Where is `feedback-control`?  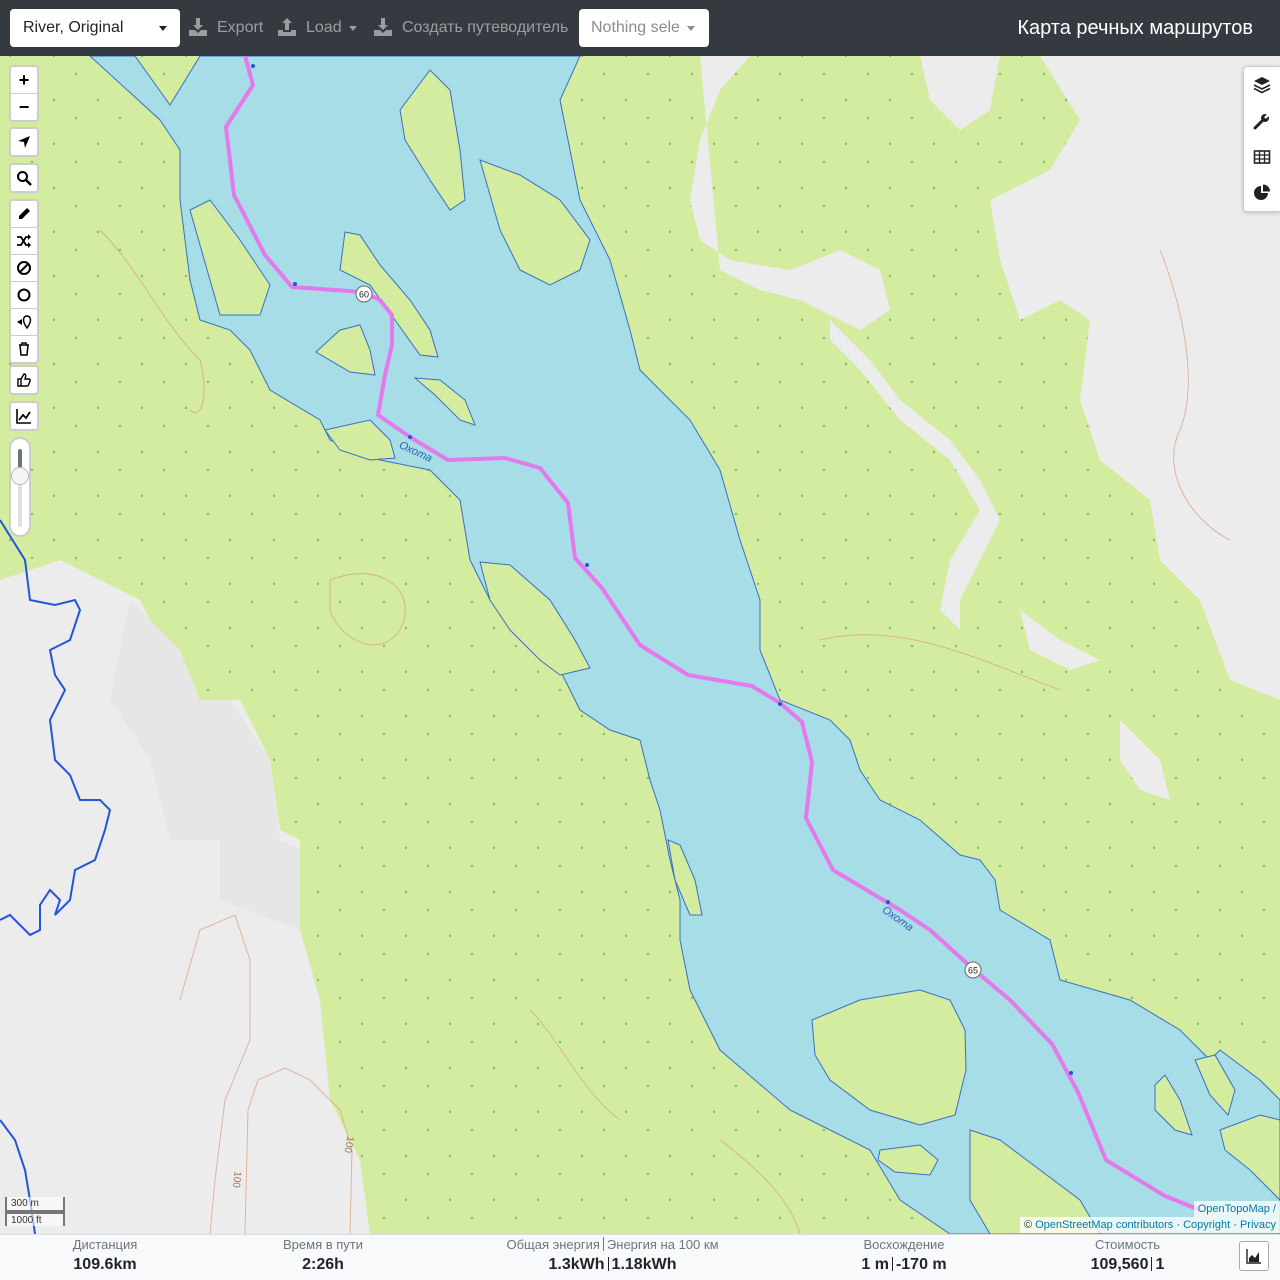 feedback-control is located at coordinates (24, 380).